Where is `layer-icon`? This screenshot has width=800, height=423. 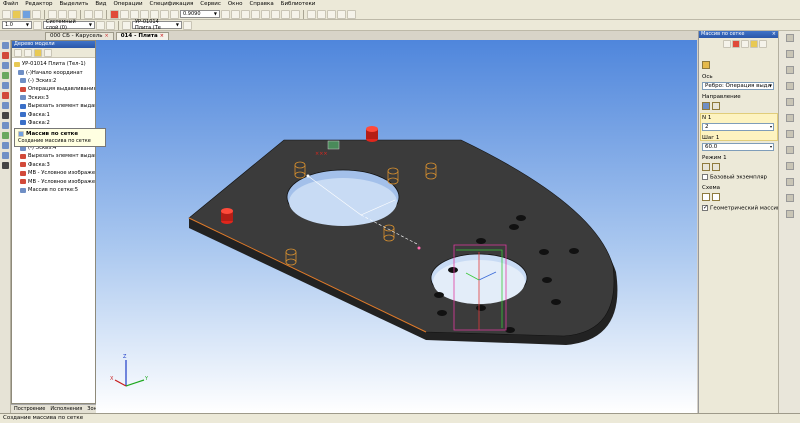 layer-icon is located at coordinates (37, 25).